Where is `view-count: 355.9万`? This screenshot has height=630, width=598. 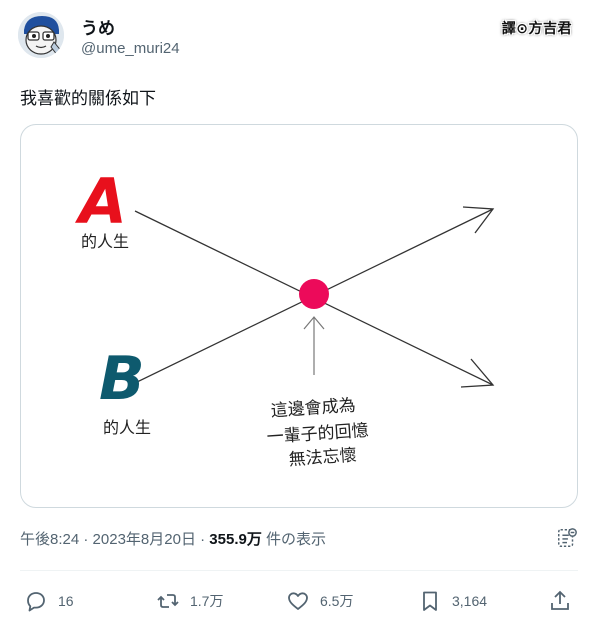 view-count: 355.9万 is located at coordinates (235, 539).